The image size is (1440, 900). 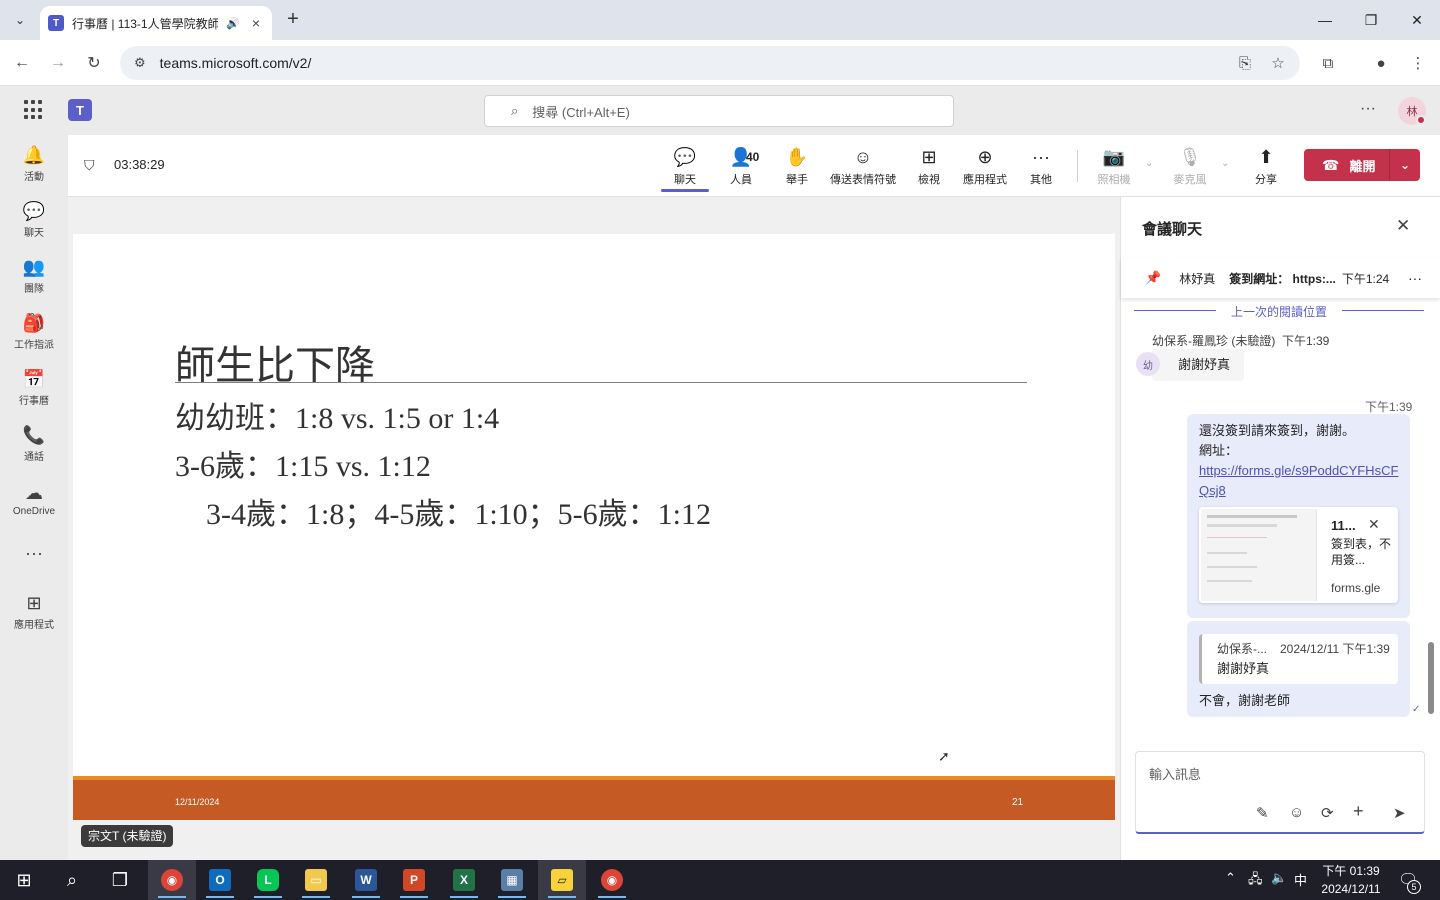 What do you see at coordinates (58, 63) in the screenshot?
I see `forward-arrow-icon: →` at bounding box center [58, 63].